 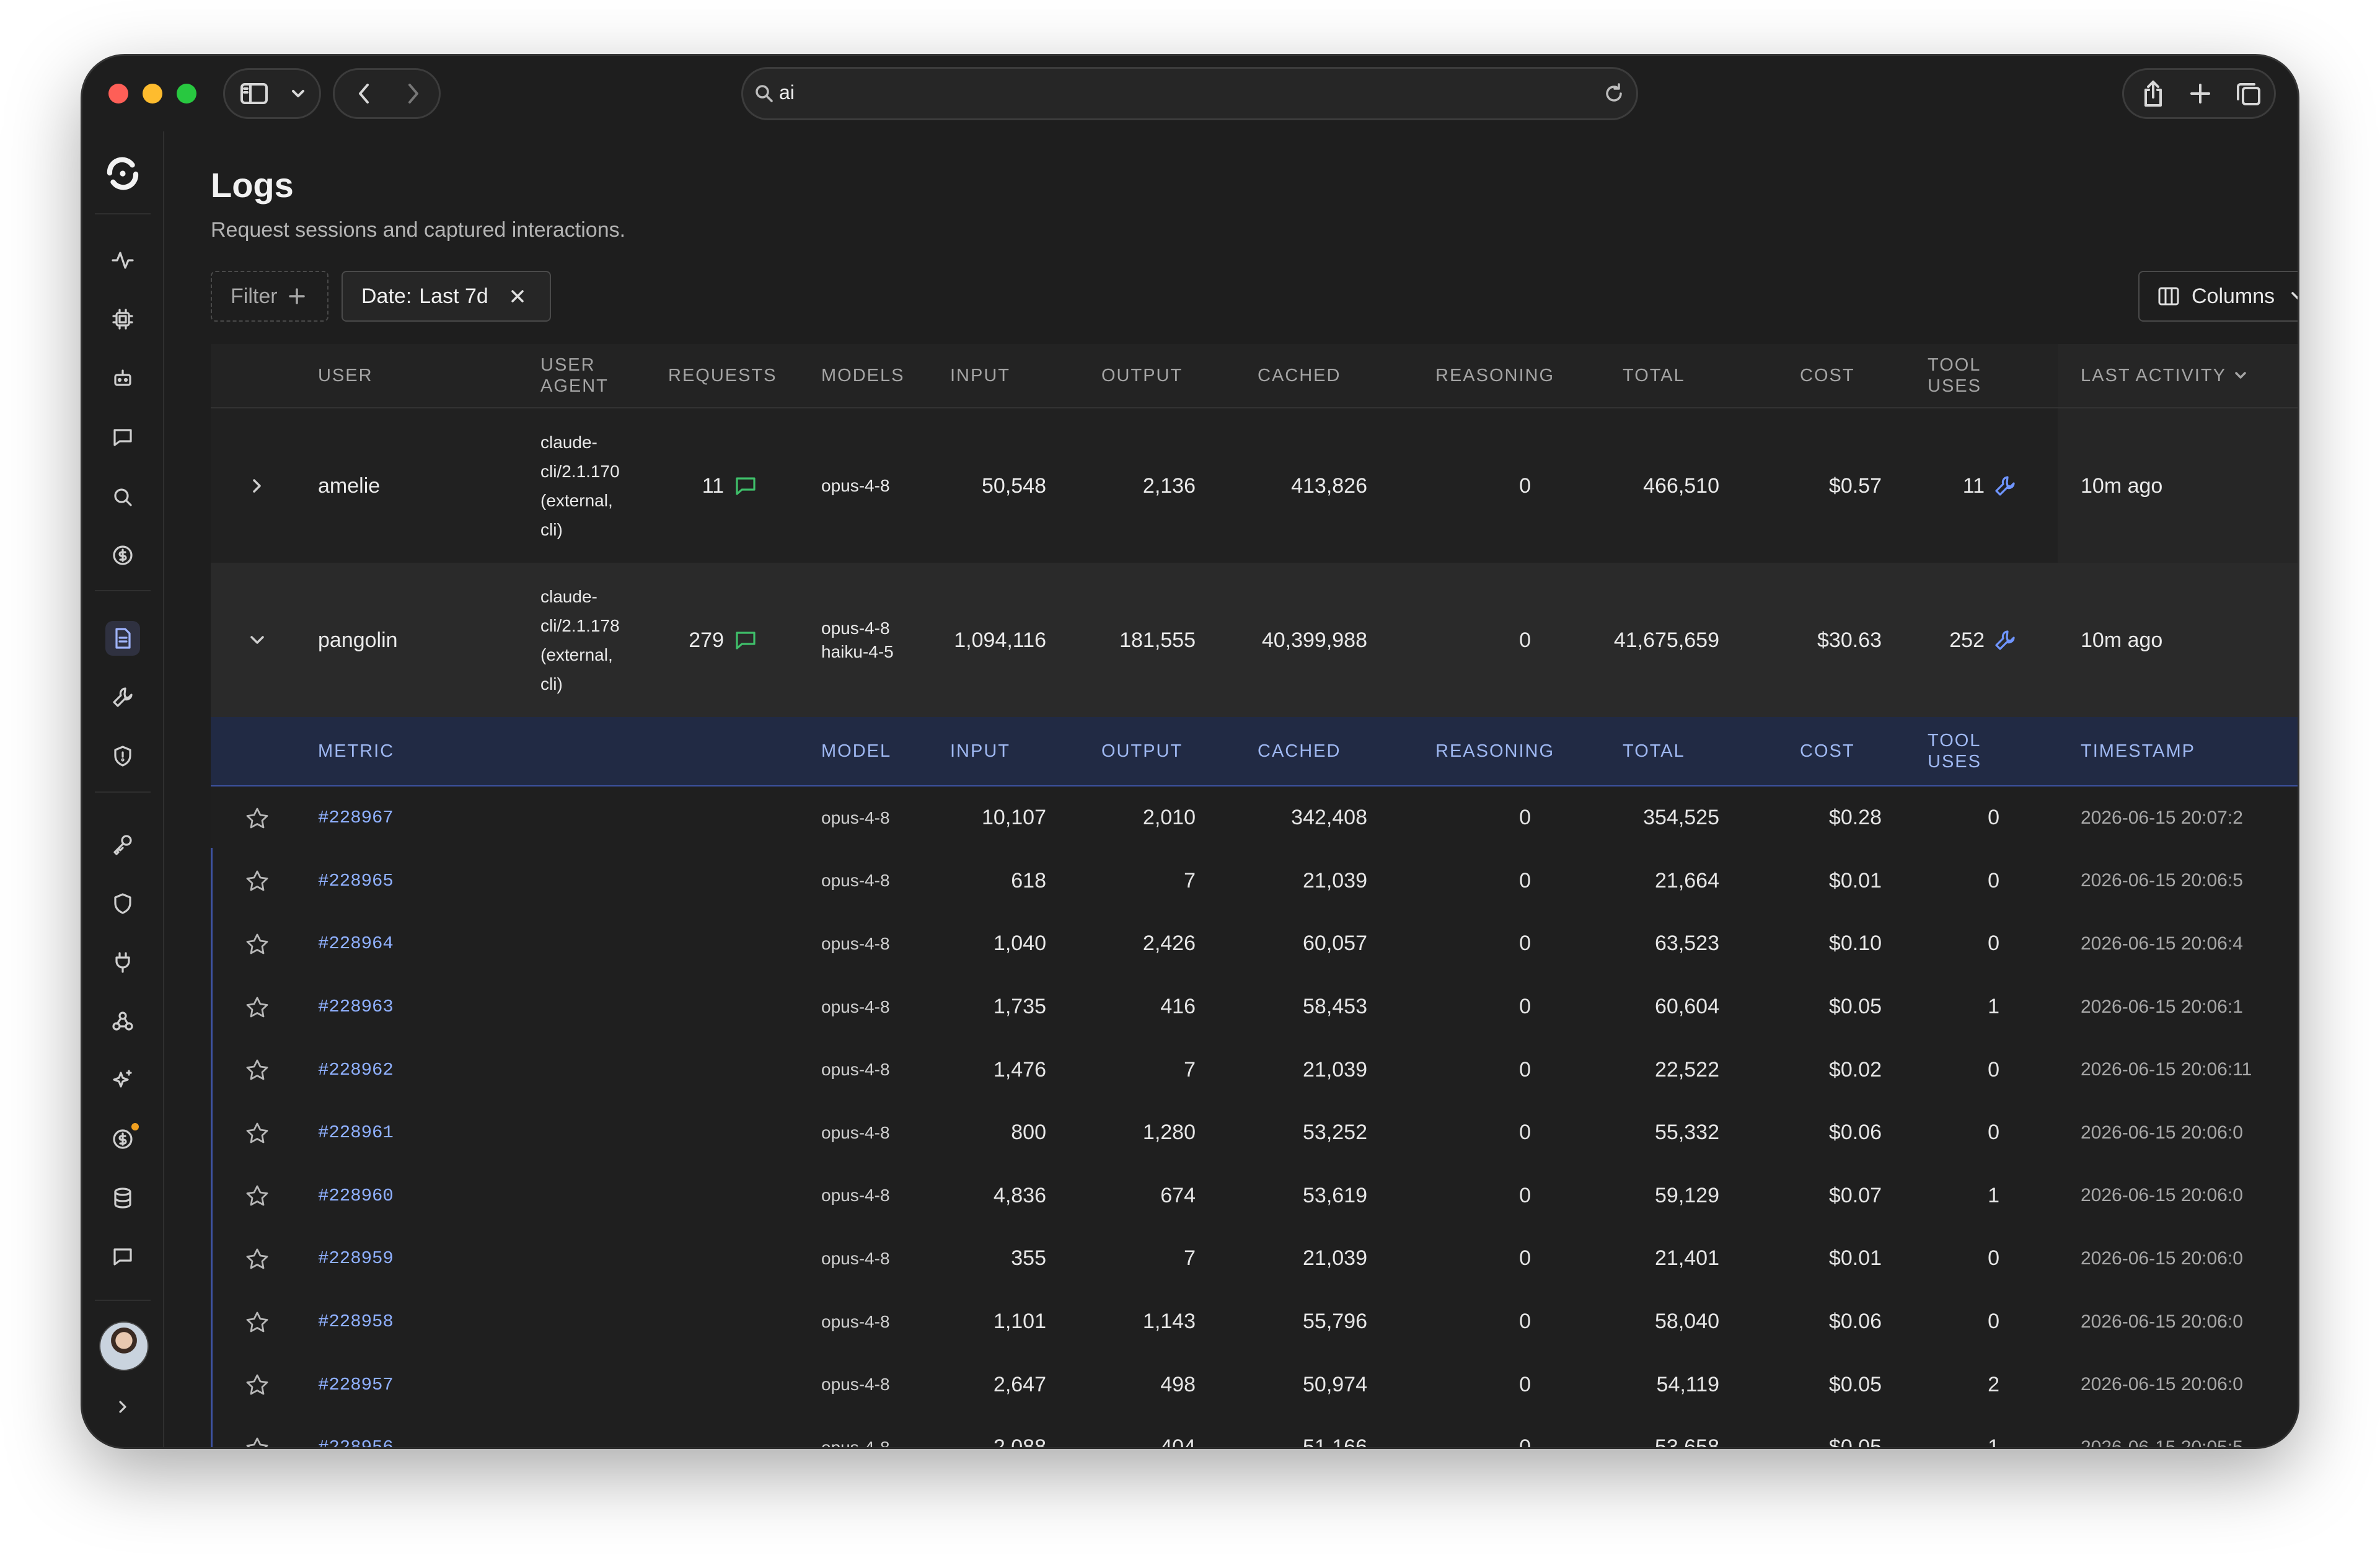 I want to click on close-icon, so click(x=517, y=296).